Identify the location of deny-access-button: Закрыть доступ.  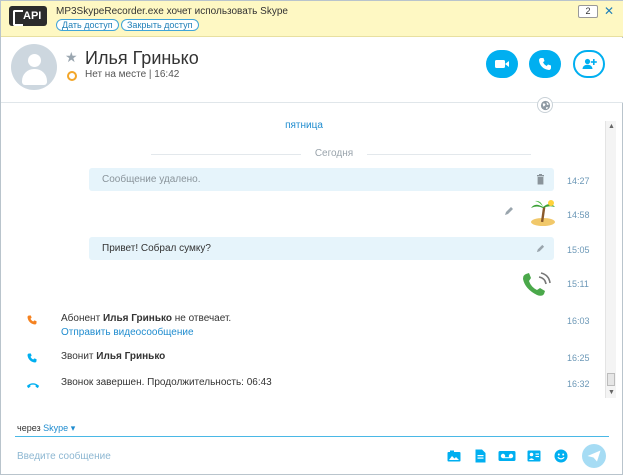
(160, 25).